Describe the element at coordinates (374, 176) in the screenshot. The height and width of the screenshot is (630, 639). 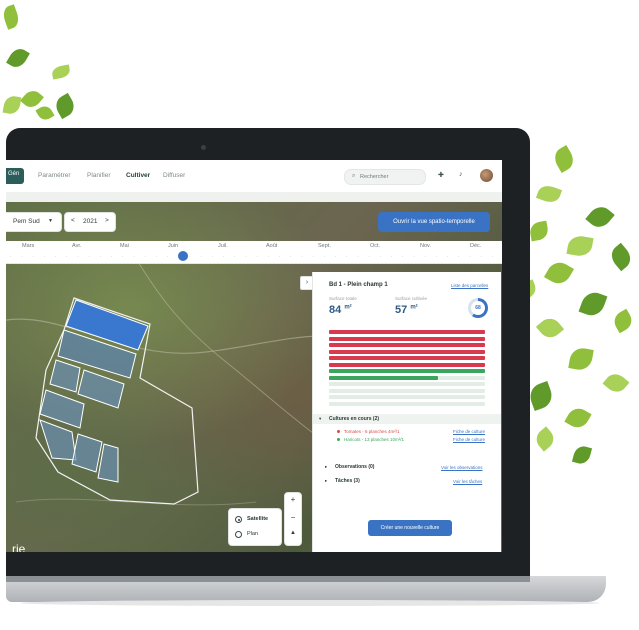
I see `search-placeholder: Rechercher` at that location.